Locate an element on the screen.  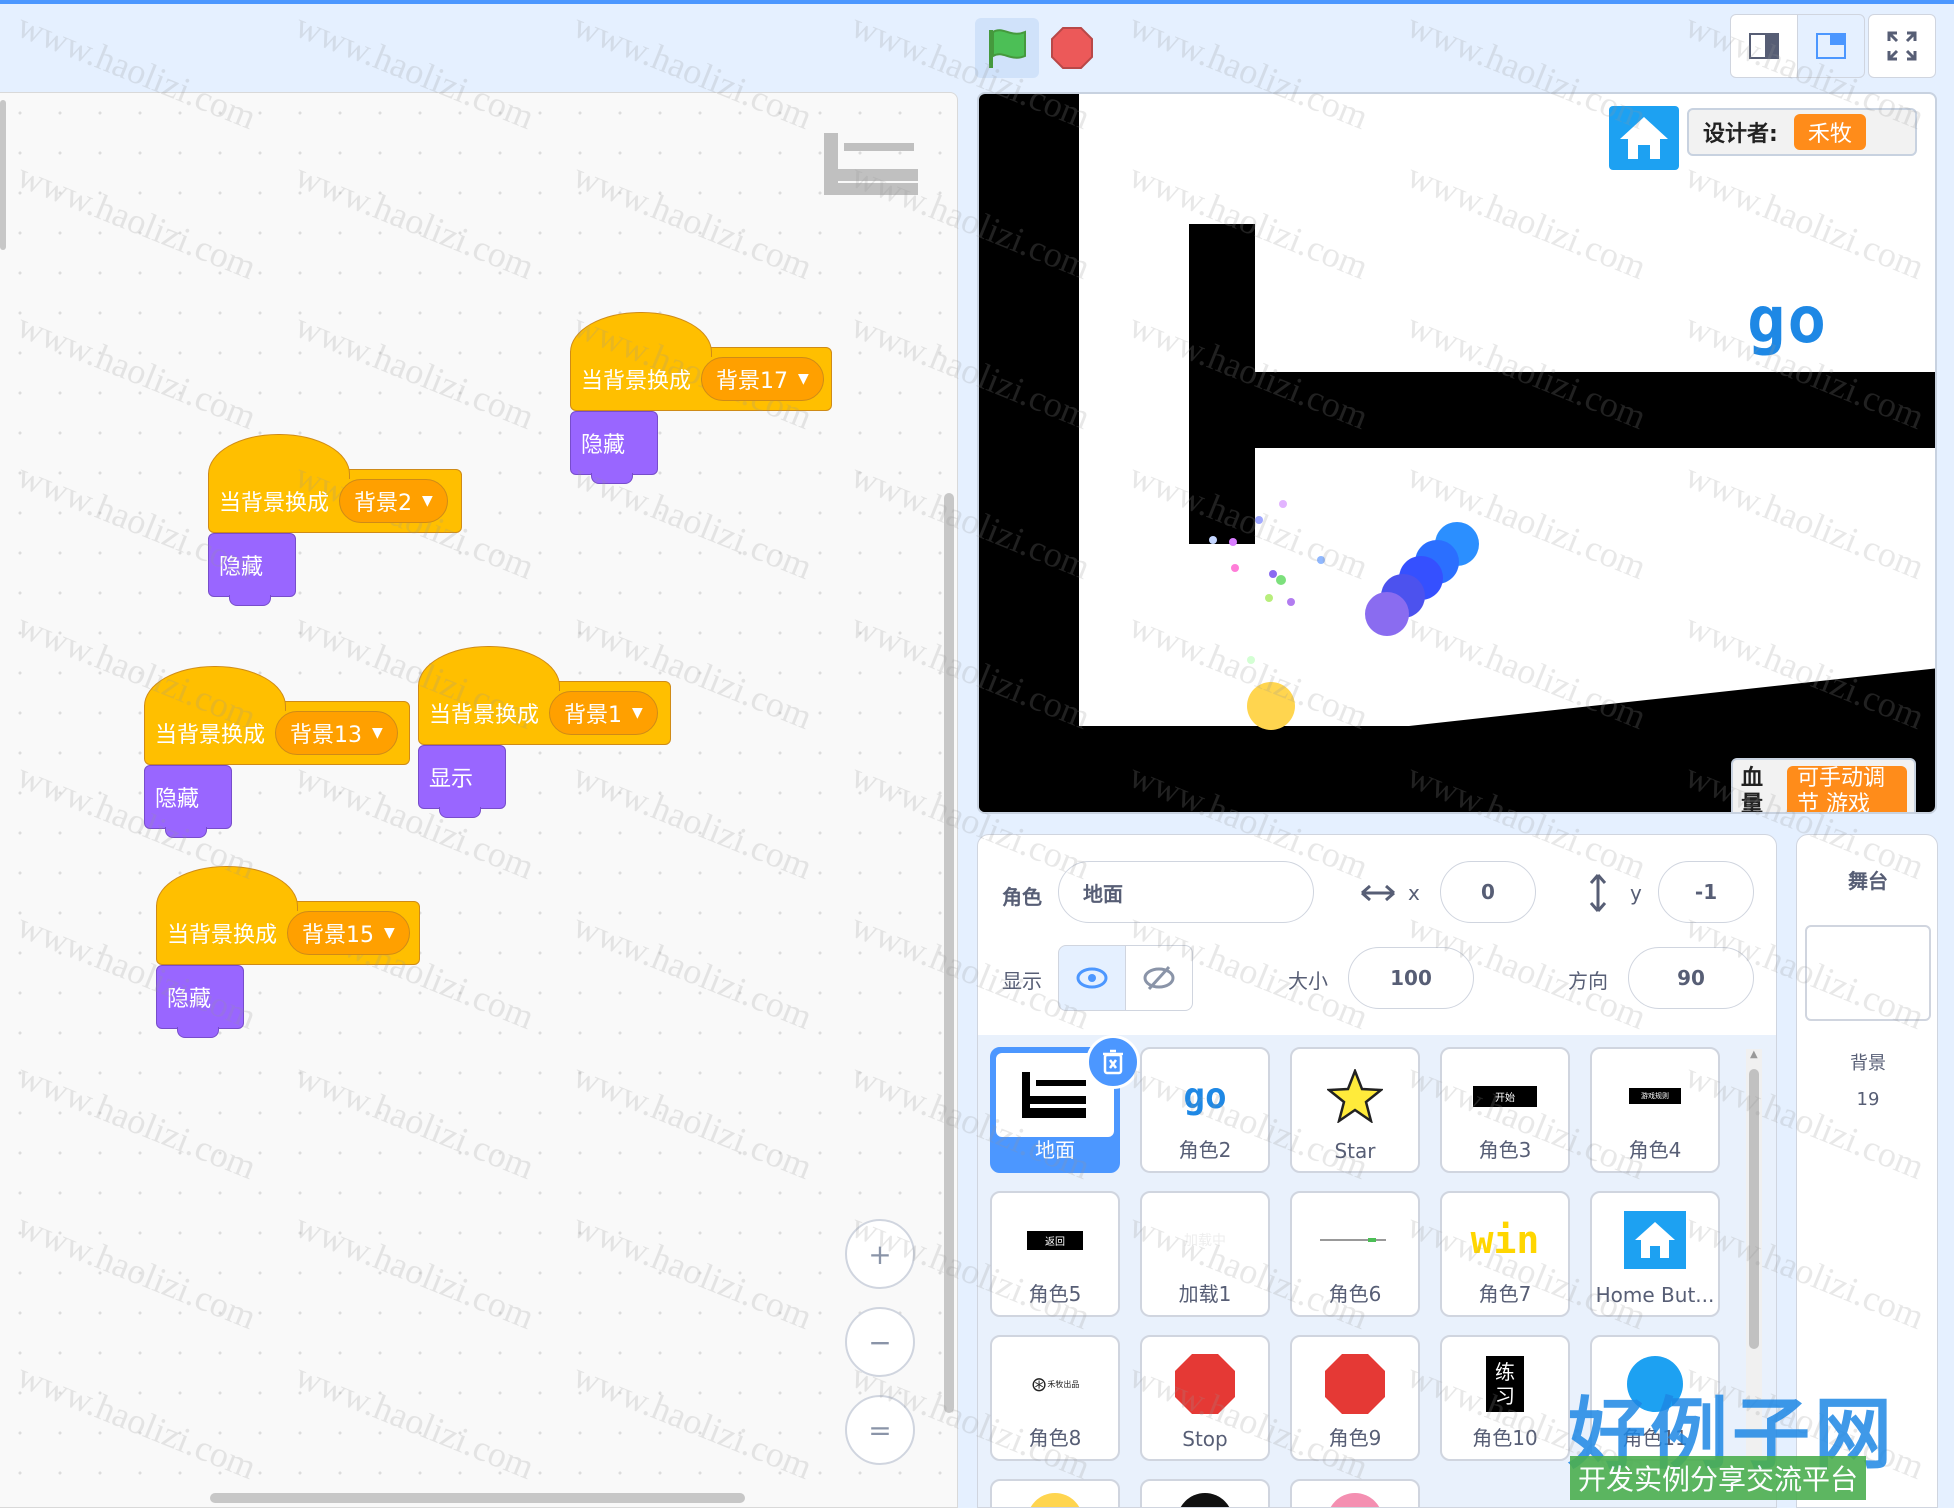
sprite-tile: 开始 角色3 is located at coordinates (1505, 1110).